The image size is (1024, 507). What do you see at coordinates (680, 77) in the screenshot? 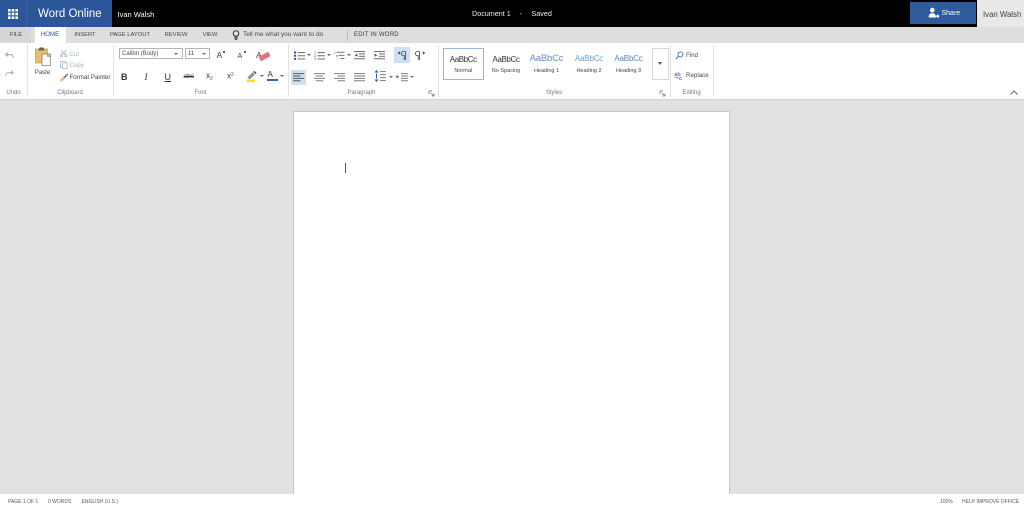
I see `svg-text: c` at bounding box center [680, 77].